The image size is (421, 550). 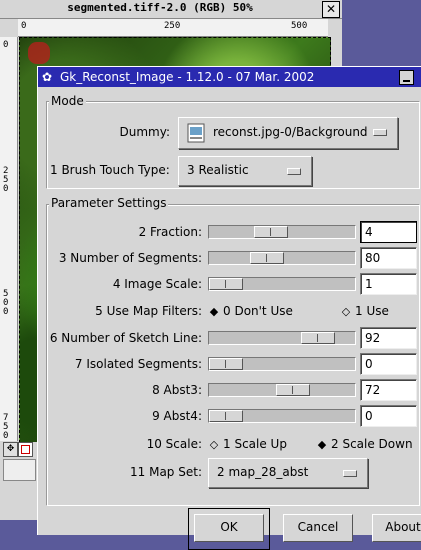 What do you see at coordinates (388, 338) in the screenshot?
I see `sketch-line-input: 92` at bounding box center [388, 338].